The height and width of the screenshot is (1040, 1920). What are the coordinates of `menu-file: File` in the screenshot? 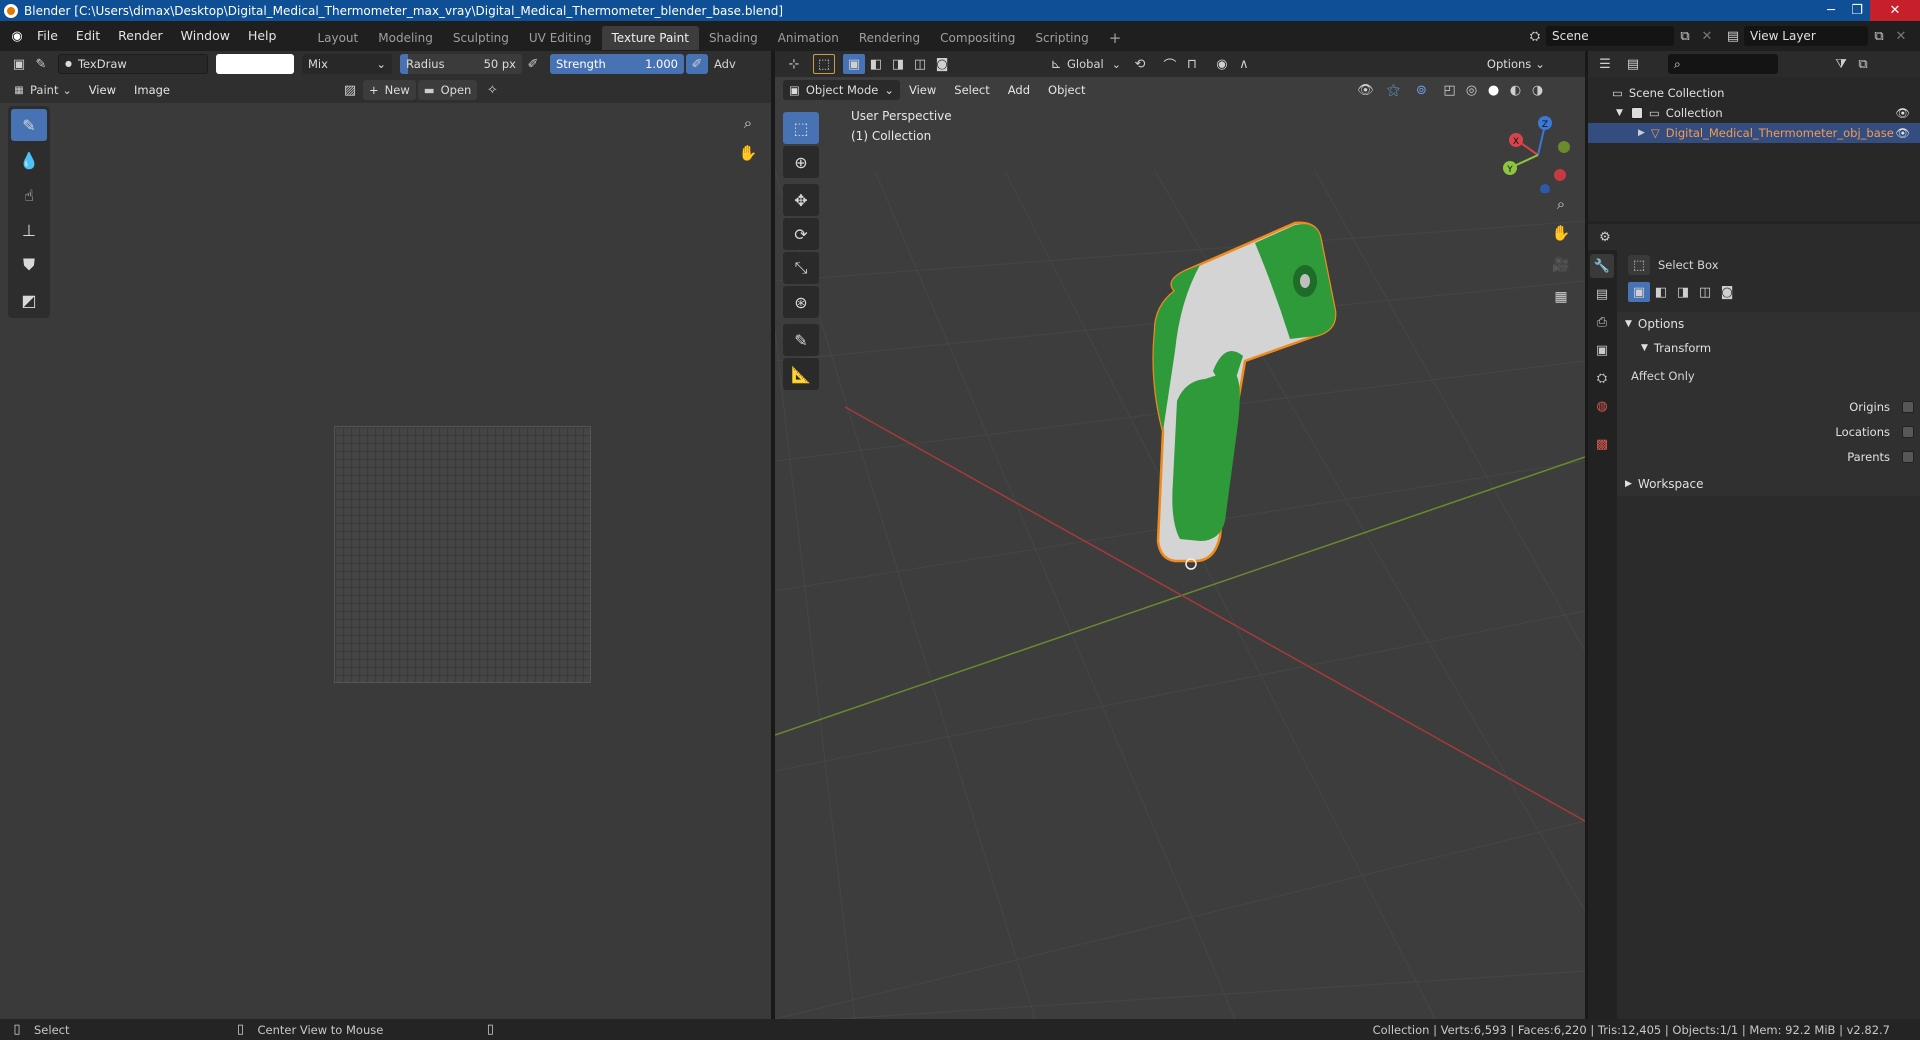 It's located at (47, 36).